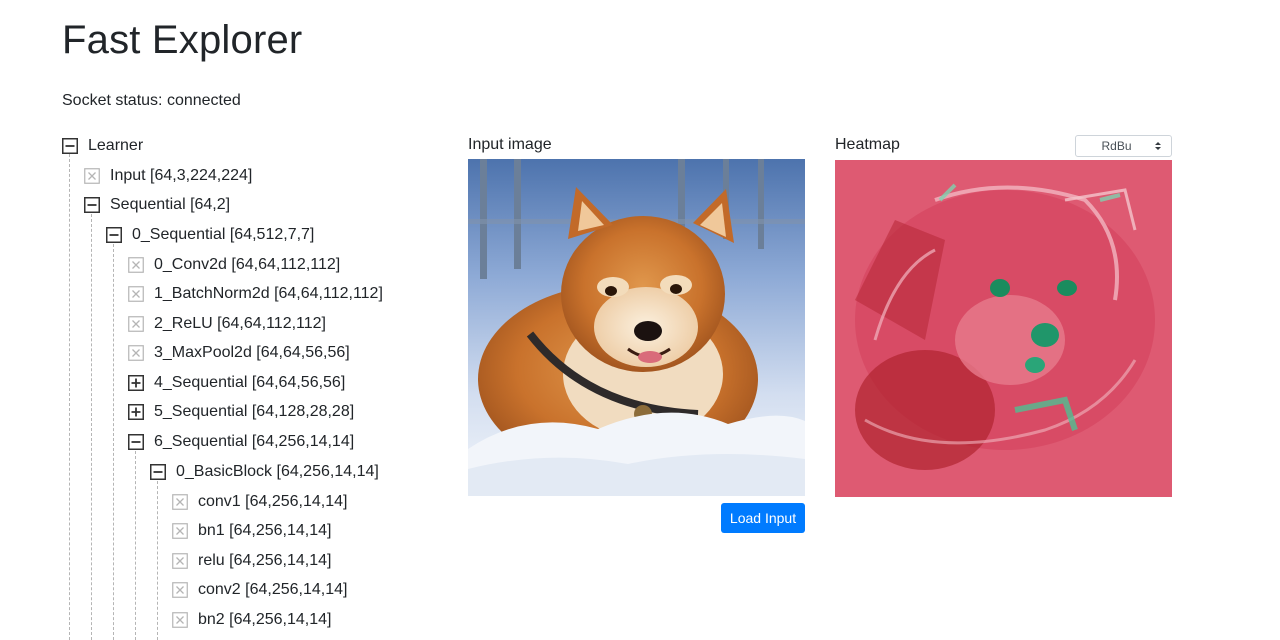  I want to click on tree-node-label: conv1 [64,256,14,14], so click(273, 501).